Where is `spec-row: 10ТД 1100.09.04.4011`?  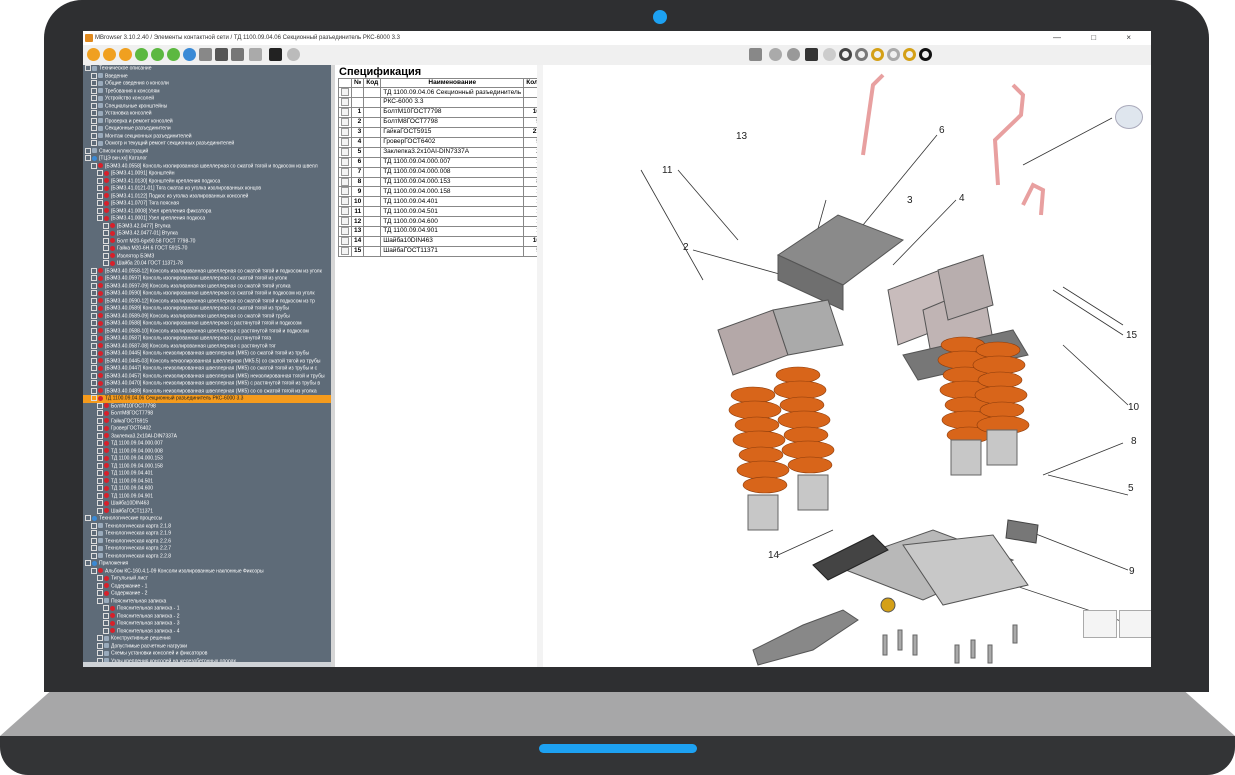 spec-row: 10ТД 1100.09.04.4011 is located at coordinates (440, 202).